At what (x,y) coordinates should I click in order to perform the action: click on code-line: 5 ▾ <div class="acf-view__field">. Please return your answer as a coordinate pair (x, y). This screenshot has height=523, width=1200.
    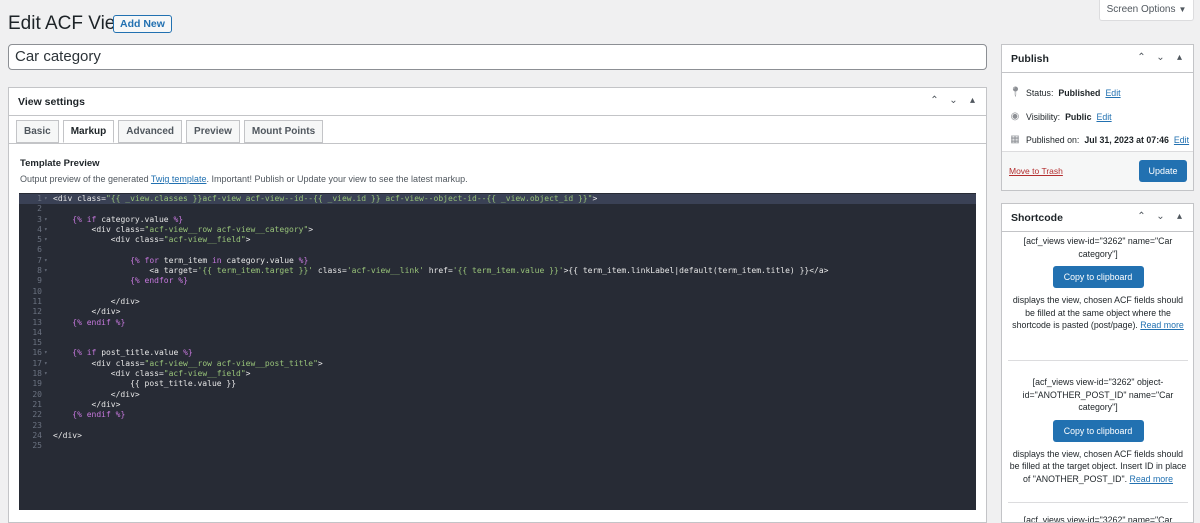
    Looking at the image, I should click on (497, 240).